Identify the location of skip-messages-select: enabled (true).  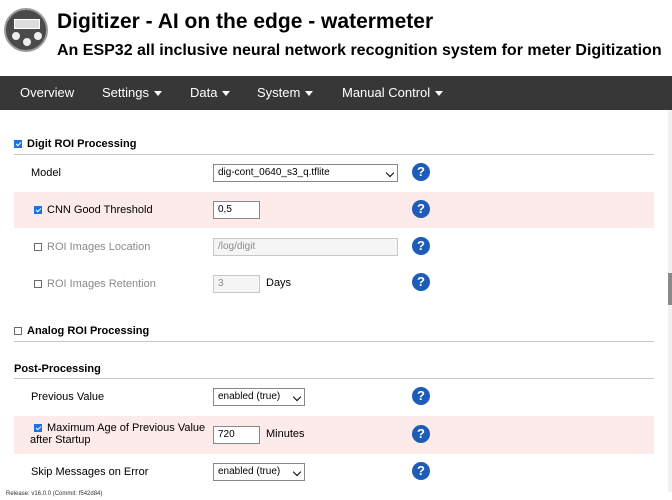
(259, 472).